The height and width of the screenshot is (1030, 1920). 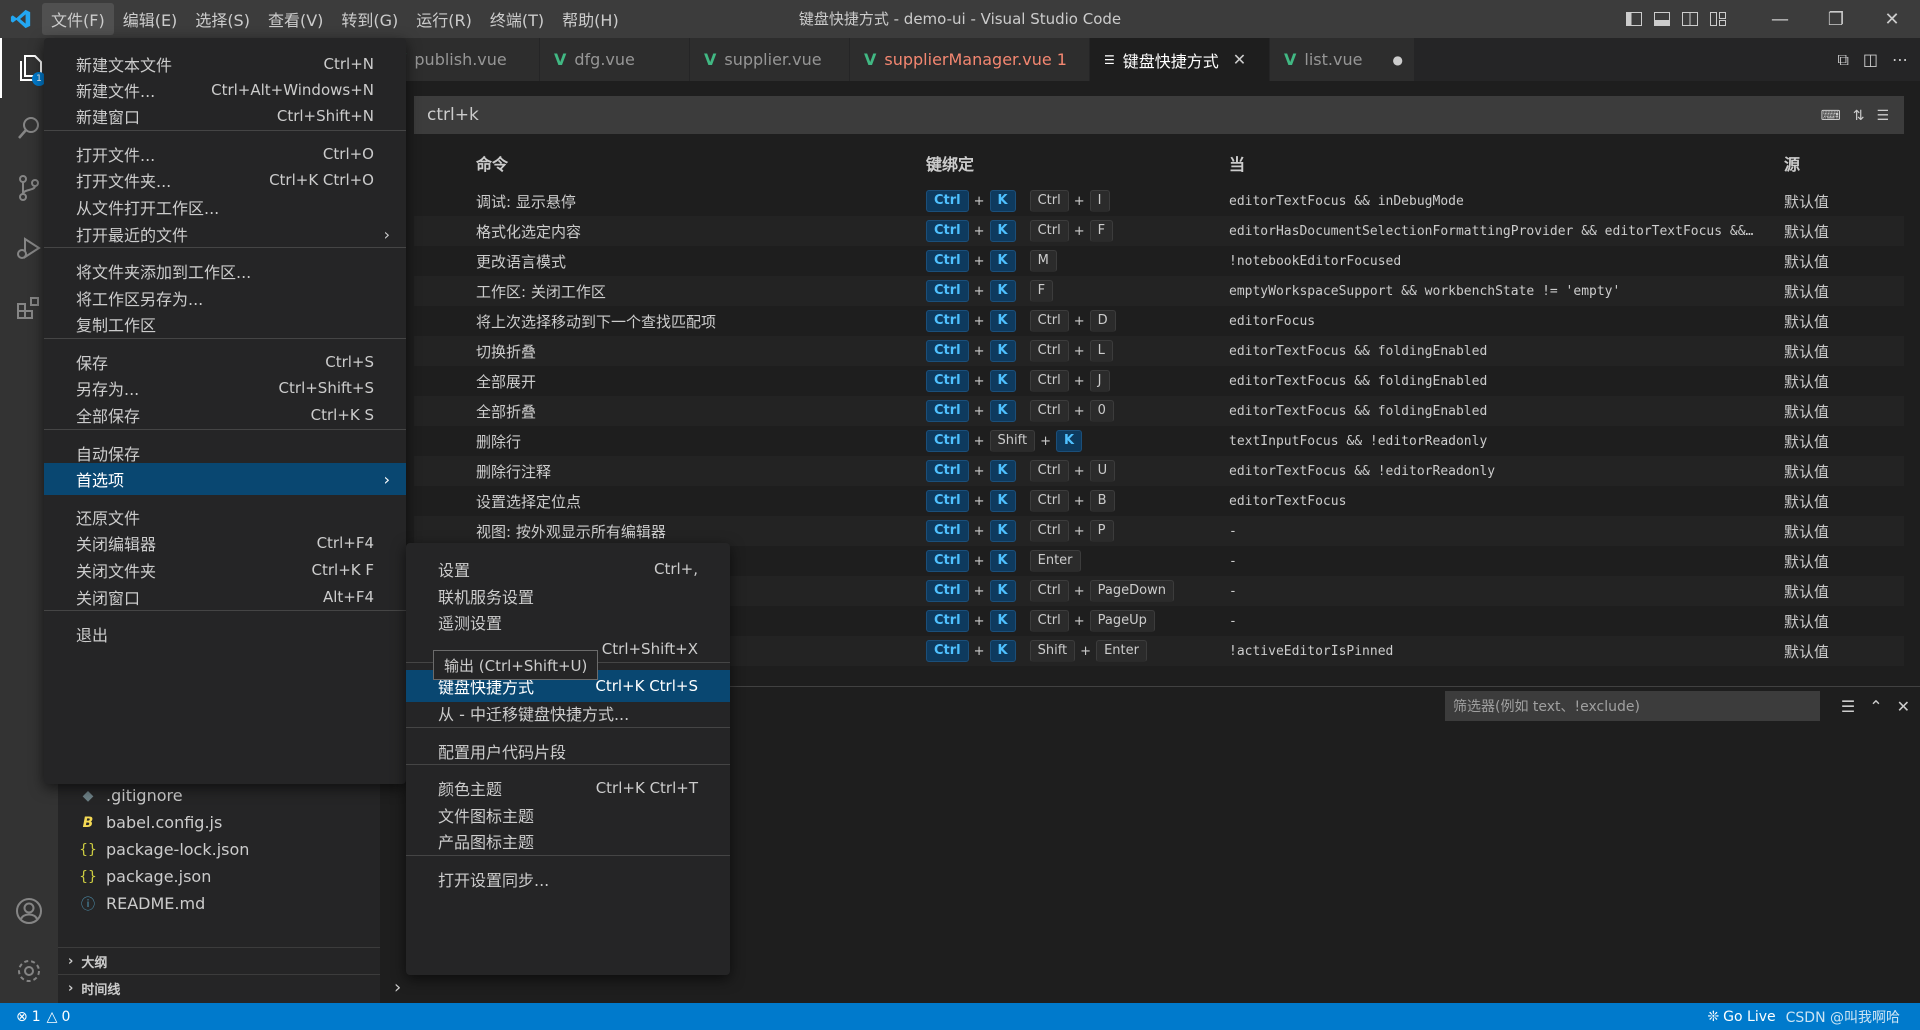 I want to click on sort-by-precedence-icon: ⇅, so click(x=1859, y=116).